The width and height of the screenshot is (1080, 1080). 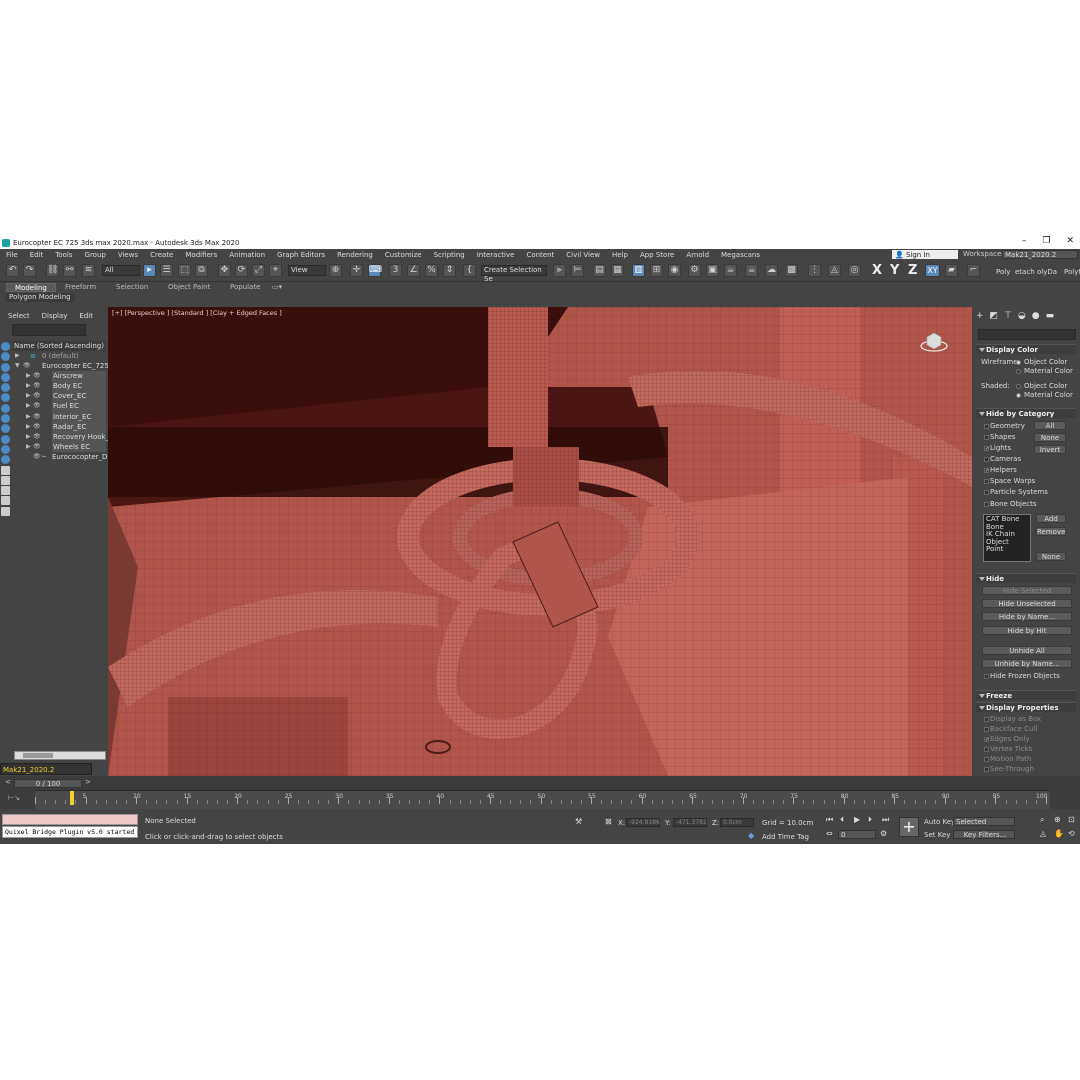 What do you see at coordinates (275, 270) in the screenshot?
I see `place-icon: ⌖` at bounding box center [275, 270].